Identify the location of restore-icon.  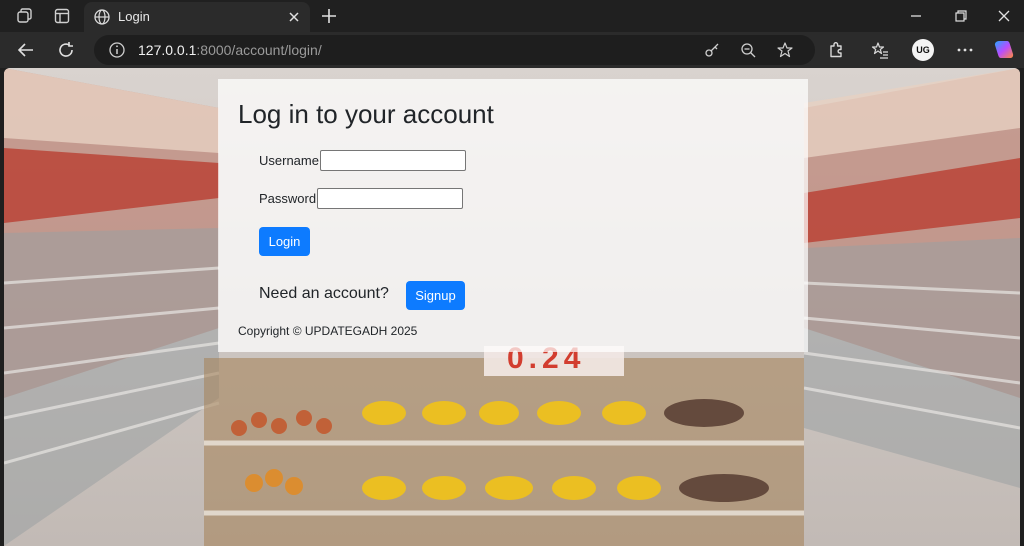
(961, 16).